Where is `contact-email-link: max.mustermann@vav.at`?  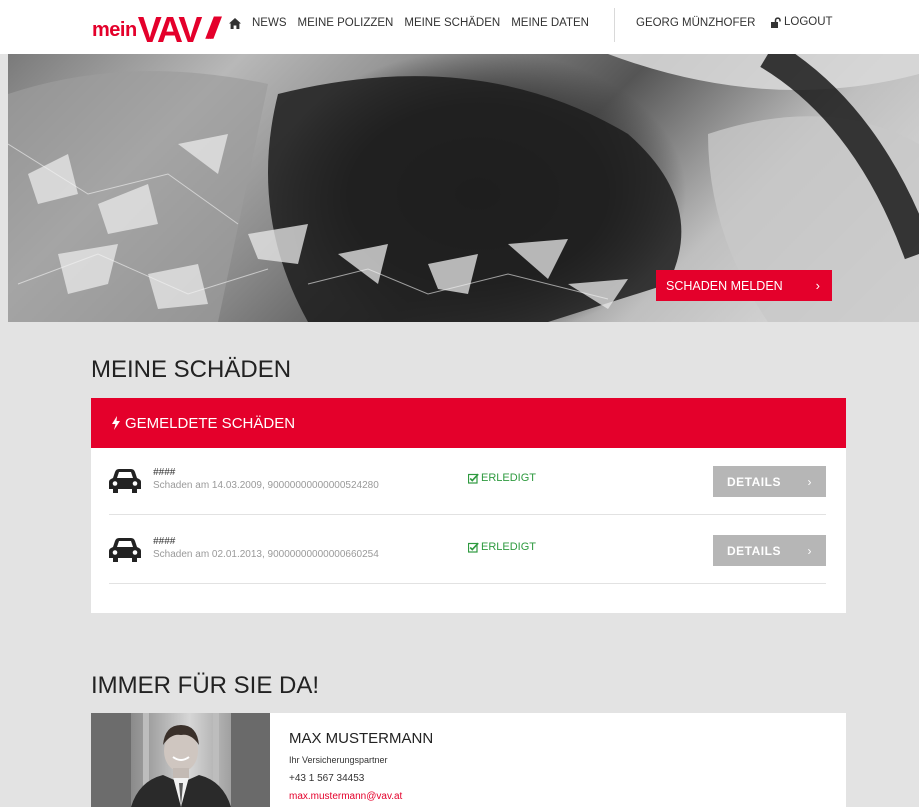 contact-email-link: max.mustermann@vav.at is located at coordinates (345, 796).